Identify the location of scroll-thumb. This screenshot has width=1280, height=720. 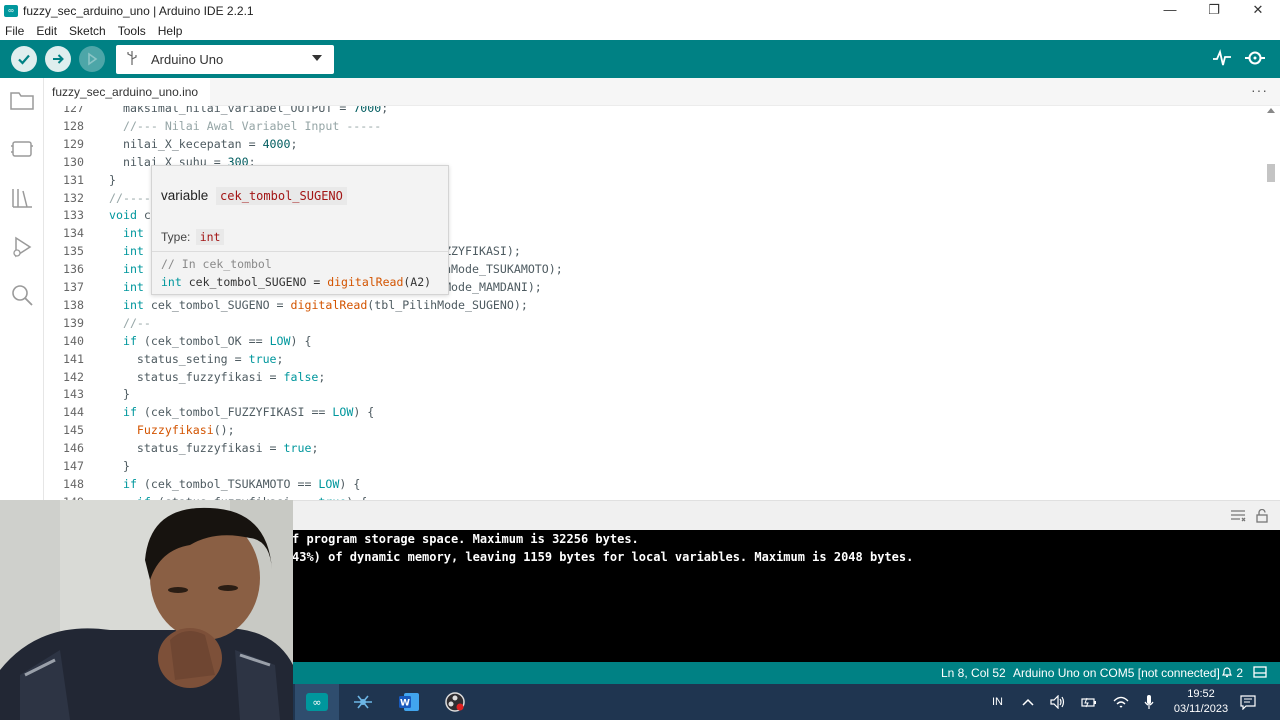
(1271, 173).